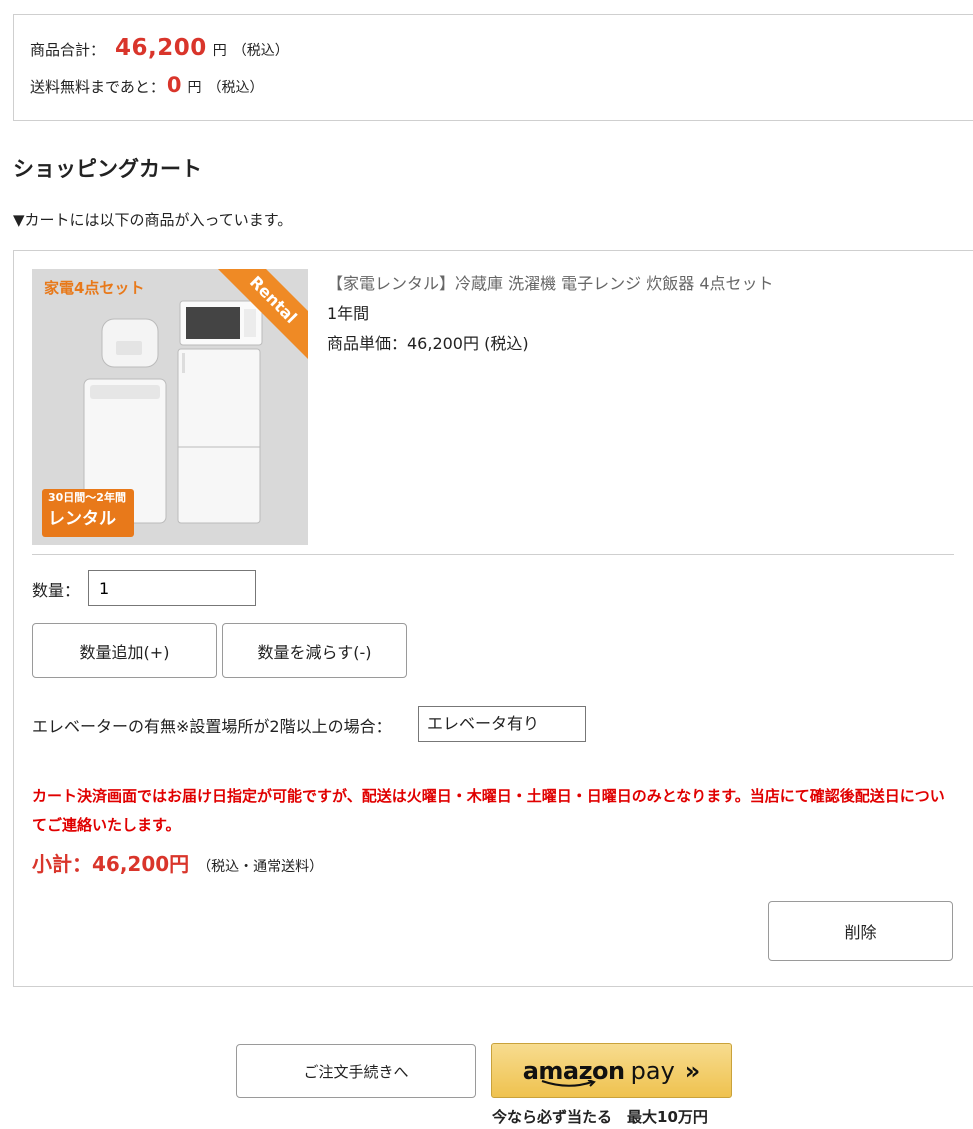 The width and height of the screenshot is (973, 1129). I want to click on product-unit-price: 商品単価：46,200円 (税込), so click(428, 343).